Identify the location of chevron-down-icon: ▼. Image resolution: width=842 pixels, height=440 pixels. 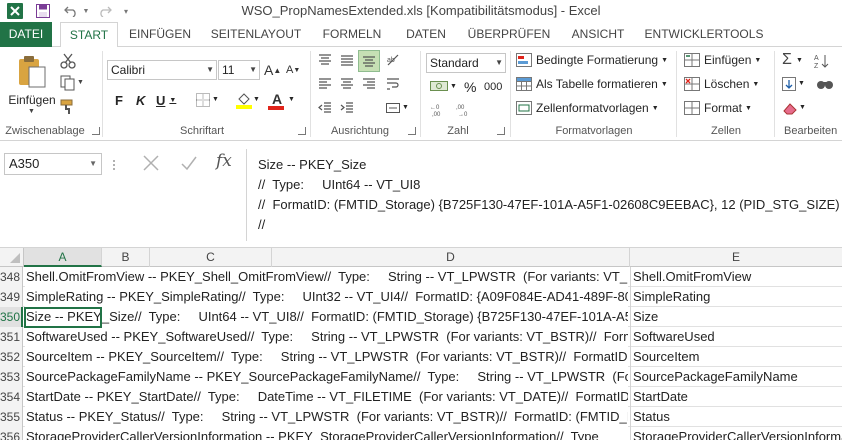
(93, 164).